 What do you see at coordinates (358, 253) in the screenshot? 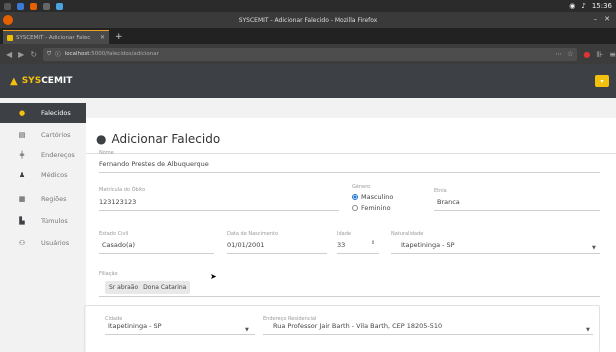
I see `idade-underline` at bounding box center [358, 253].